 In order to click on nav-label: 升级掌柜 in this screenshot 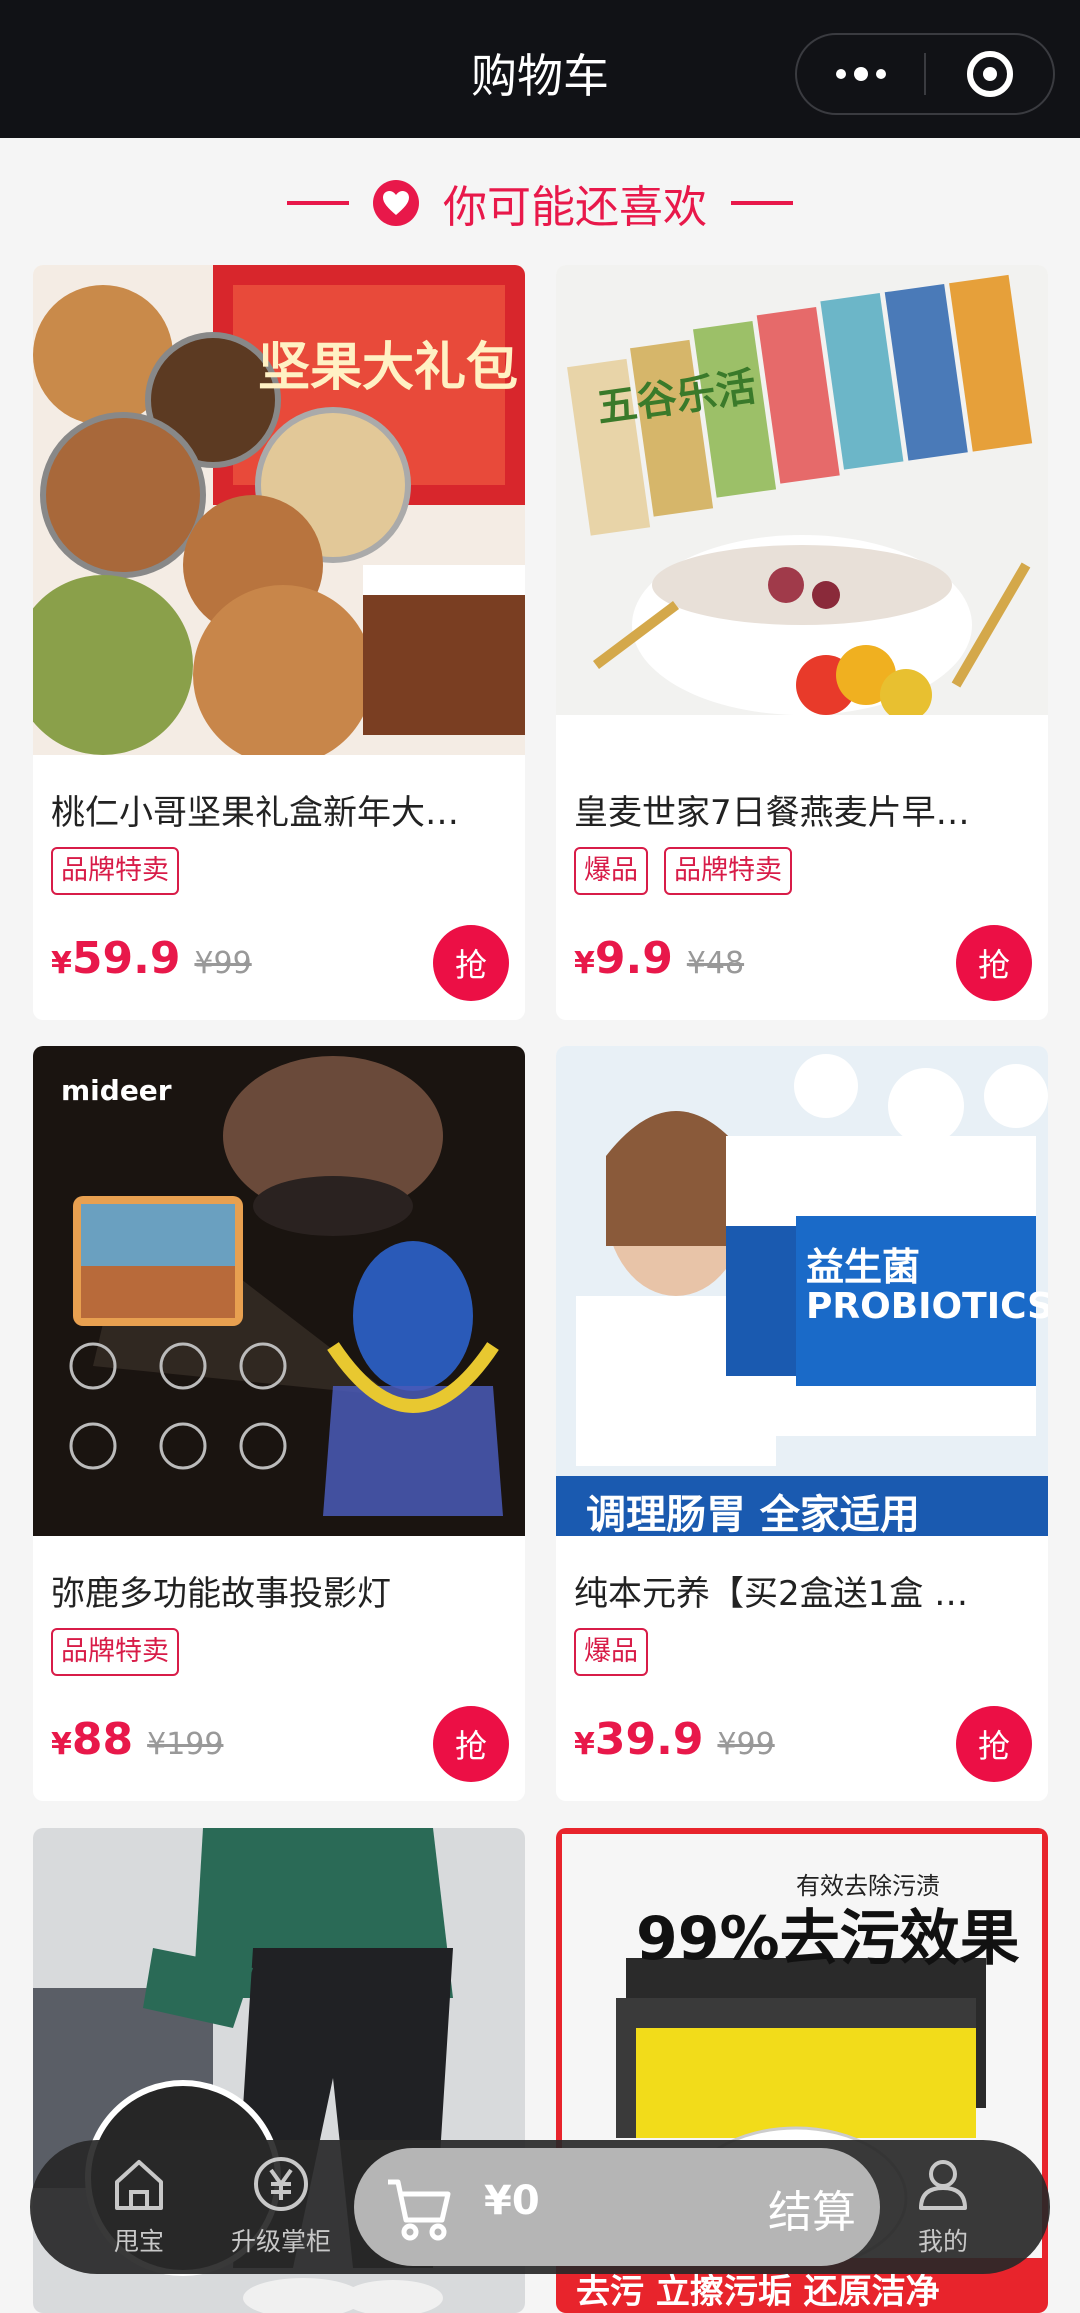, I will do `click(280, 2241)`.